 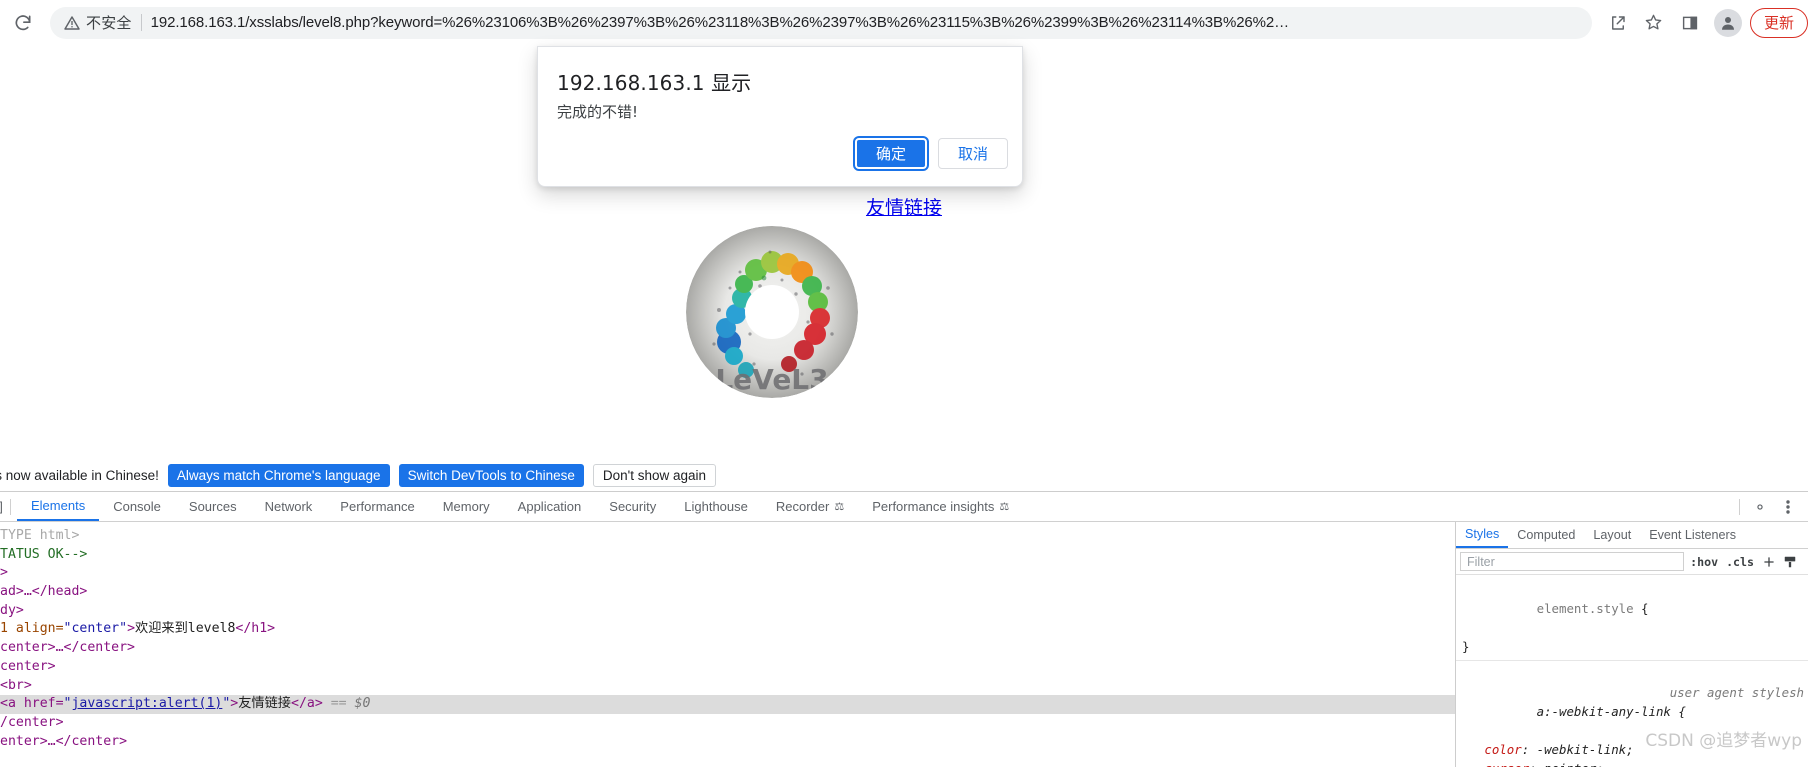 What do you see at coordinates (1482, 535) in the screenshot?
I see `tab-styles: Styles` at bounding box center [1482, 535].